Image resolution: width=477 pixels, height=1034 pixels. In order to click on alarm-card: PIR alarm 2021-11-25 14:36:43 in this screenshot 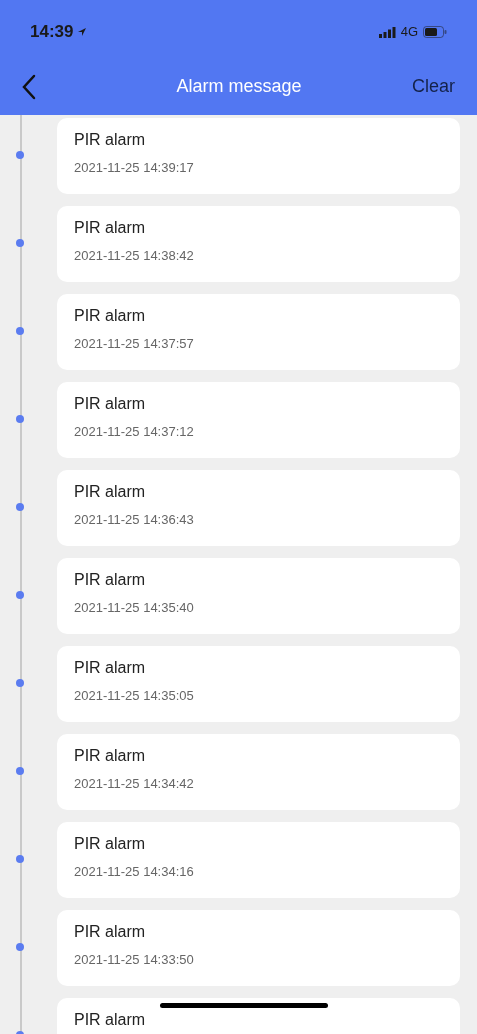, I will do `click(258, 508)`.